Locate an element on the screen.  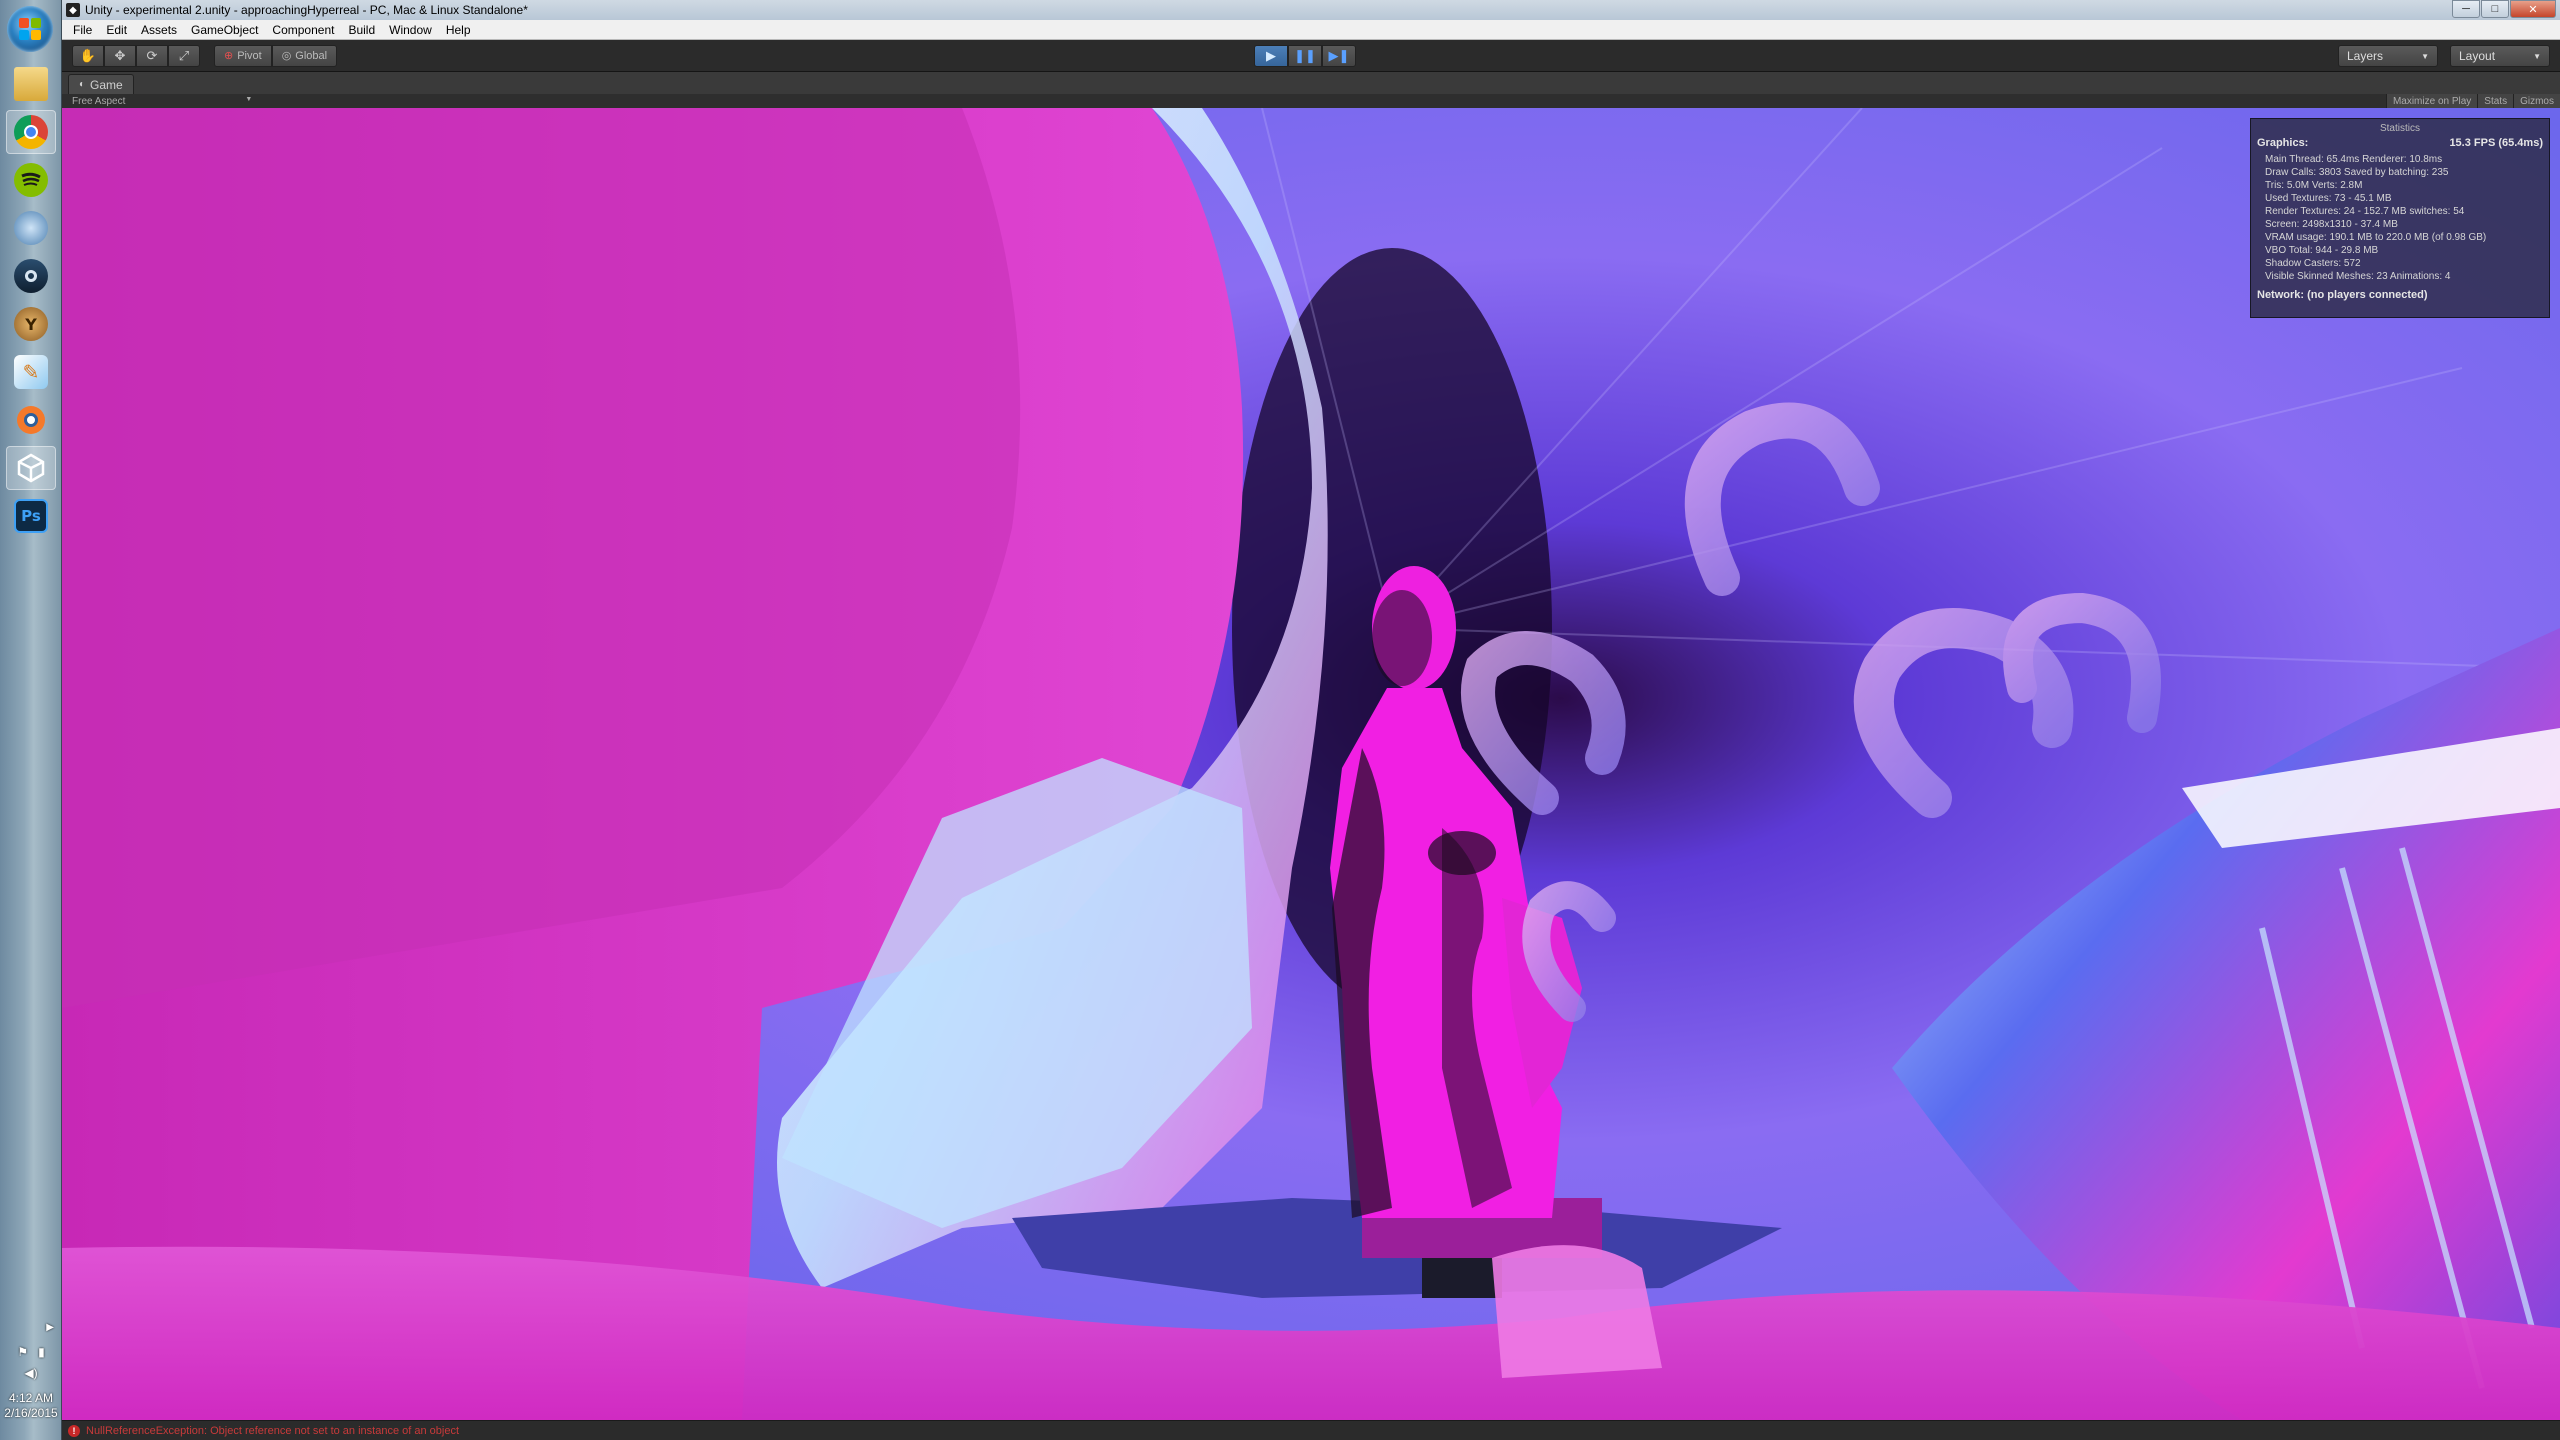
folder-icon is located at coordinates (31, 84).